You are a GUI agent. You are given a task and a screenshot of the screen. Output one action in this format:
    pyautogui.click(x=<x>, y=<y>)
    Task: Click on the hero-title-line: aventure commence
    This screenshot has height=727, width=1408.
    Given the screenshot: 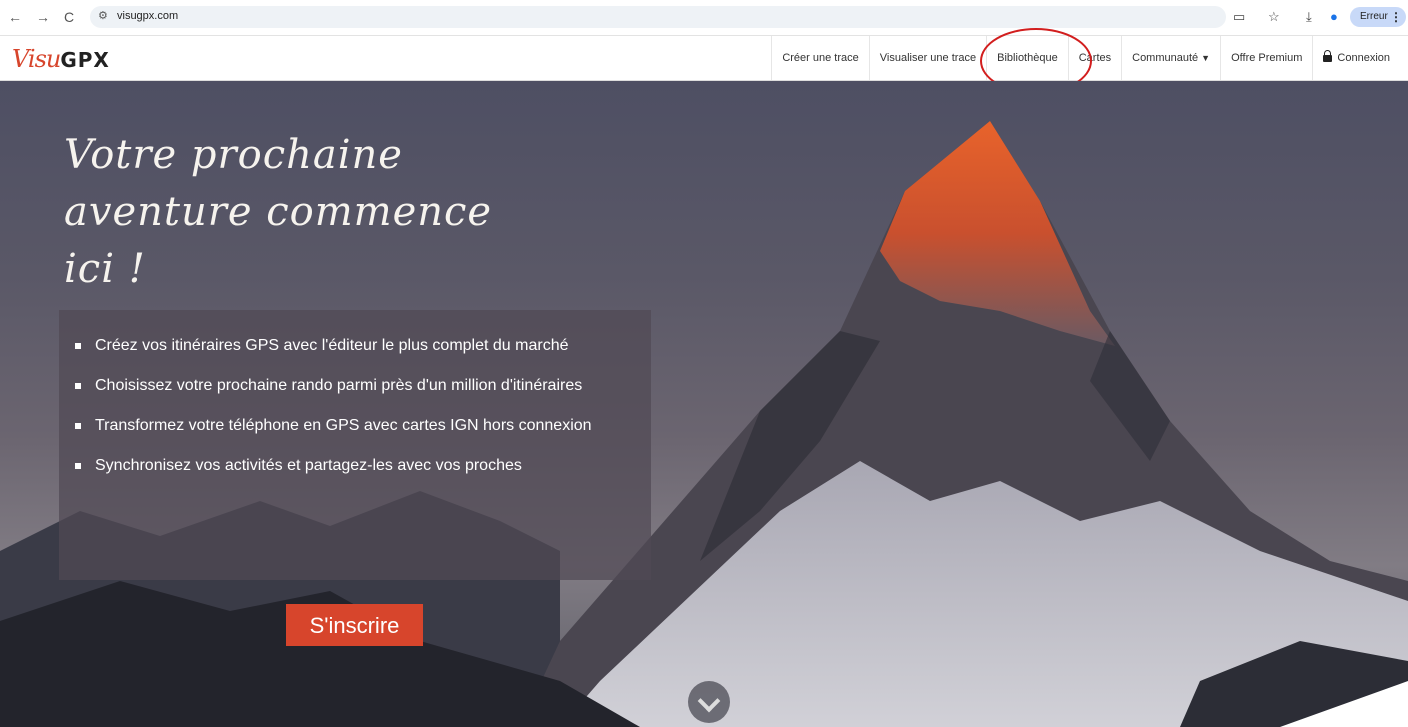 What is the action you would take?
    pyautogui.click(x=278, y=212)
    